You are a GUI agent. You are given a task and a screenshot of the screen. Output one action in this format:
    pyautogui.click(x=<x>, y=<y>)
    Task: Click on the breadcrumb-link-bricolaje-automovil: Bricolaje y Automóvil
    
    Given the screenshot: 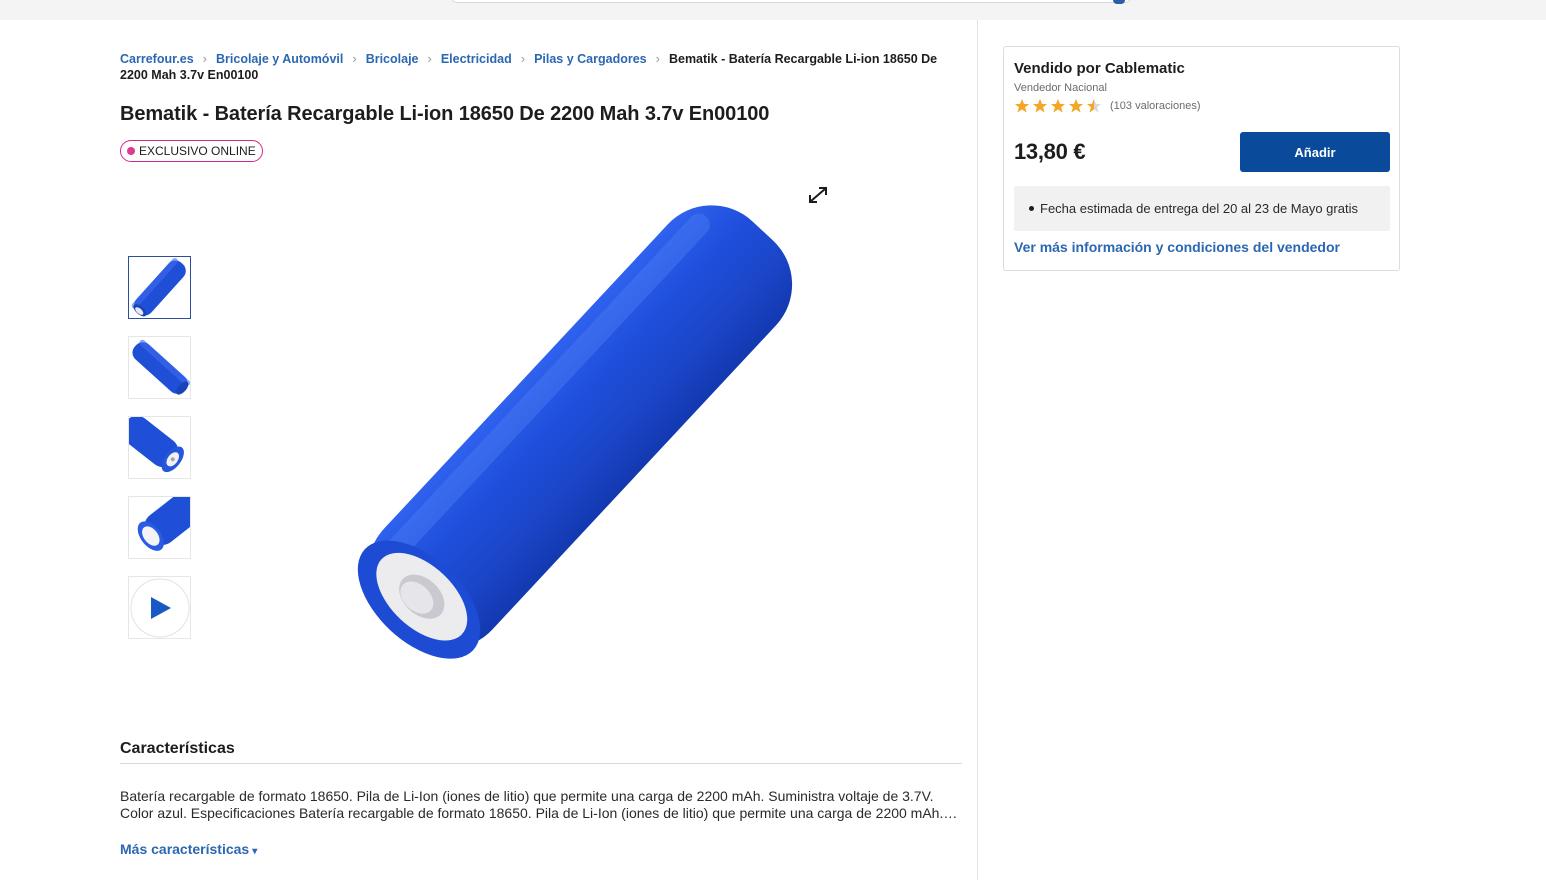 What is the action you would take?
    pyautogui.click(x=279, y=59)
    